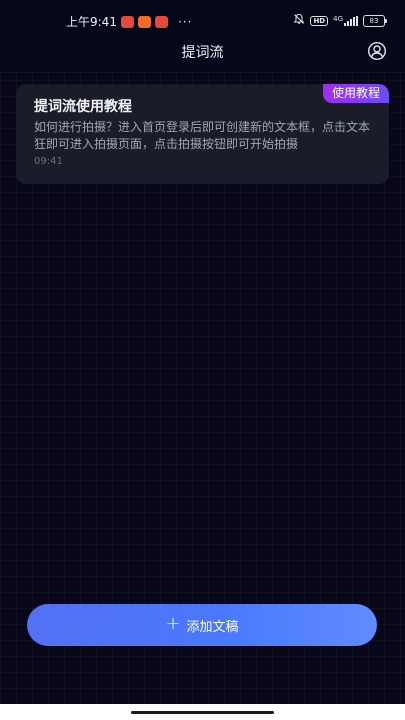  I want to click on battery-level: 83, so click(374, 20).